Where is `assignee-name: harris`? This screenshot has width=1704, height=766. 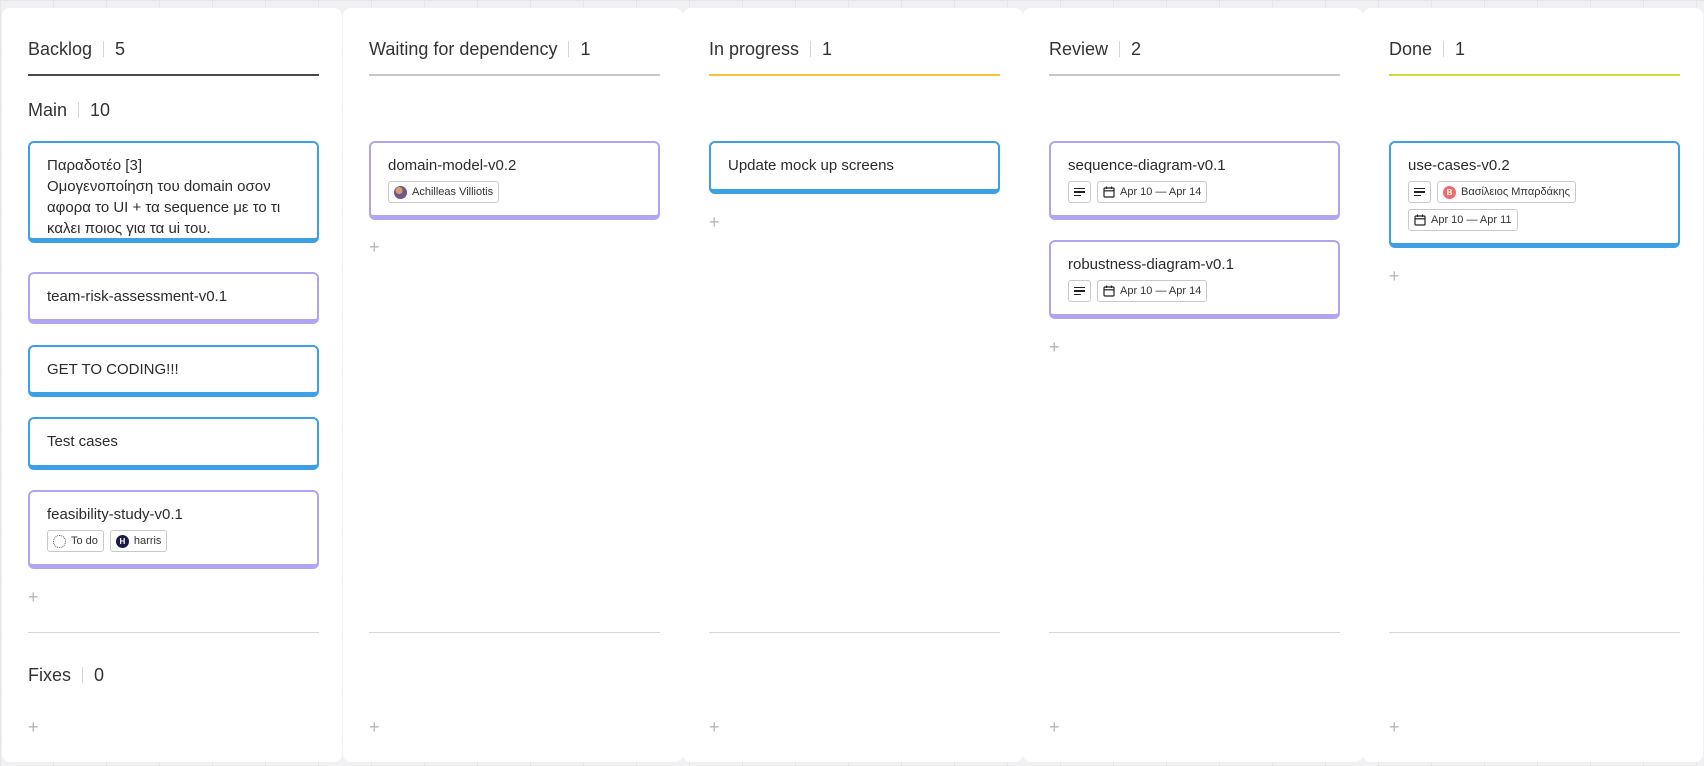 assignee-name: harris is located at coordinates (147, 540).